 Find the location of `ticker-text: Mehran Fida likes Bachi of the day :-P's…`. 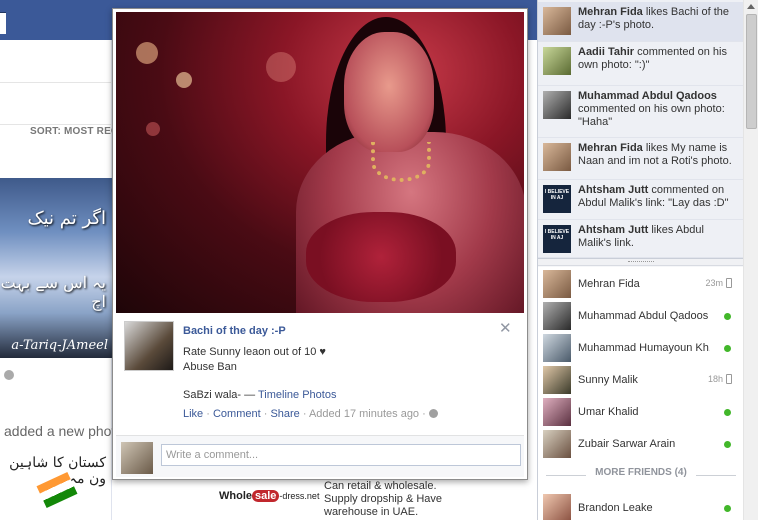

ticker-text: Mehran Fida likes Bachi of the day :-P's… is located at coordinates (659, 19).